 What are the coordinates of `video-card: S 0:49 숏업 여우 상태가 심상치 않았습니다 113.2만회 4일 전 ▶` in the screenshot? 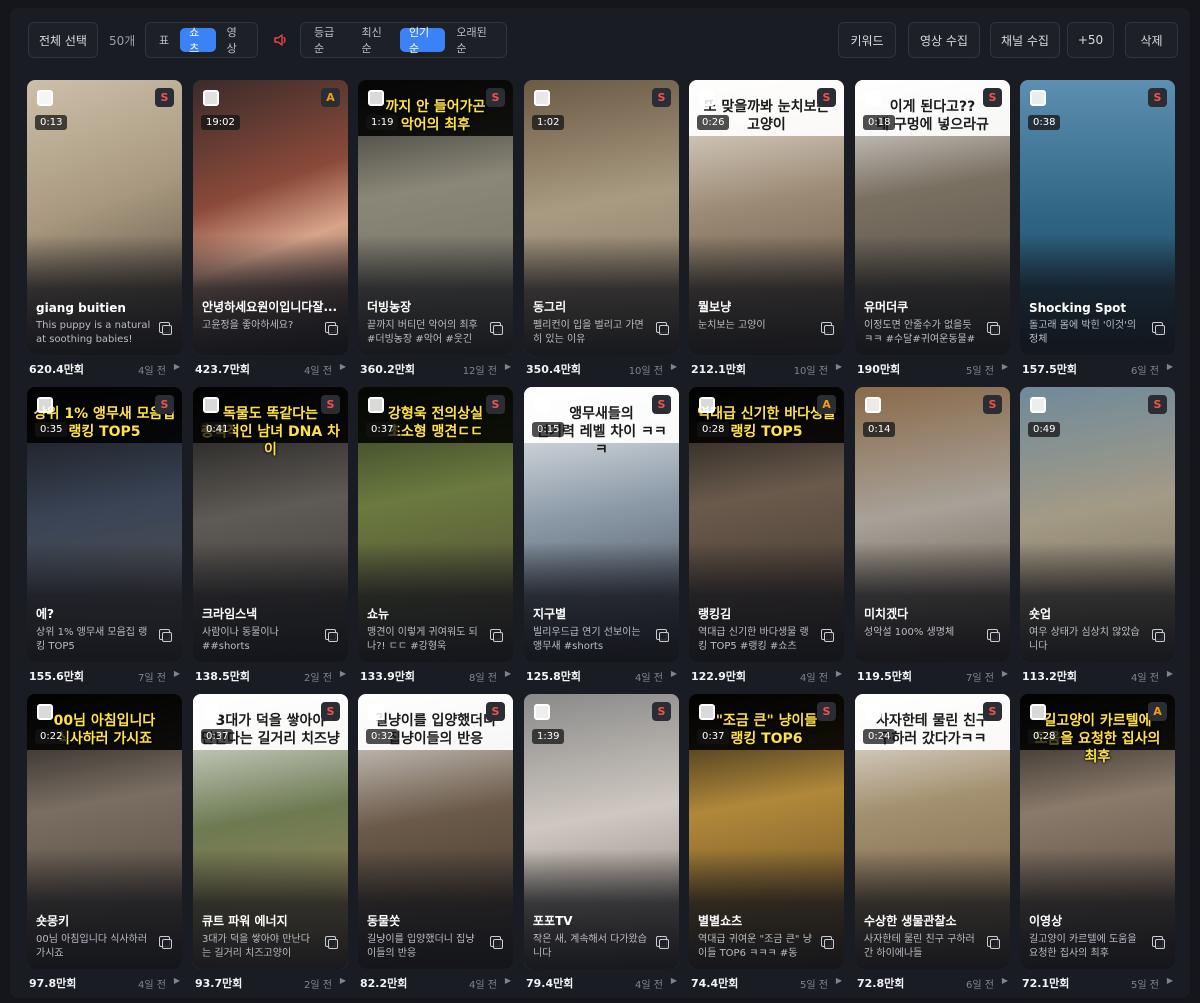 It's located at (1097, 537).